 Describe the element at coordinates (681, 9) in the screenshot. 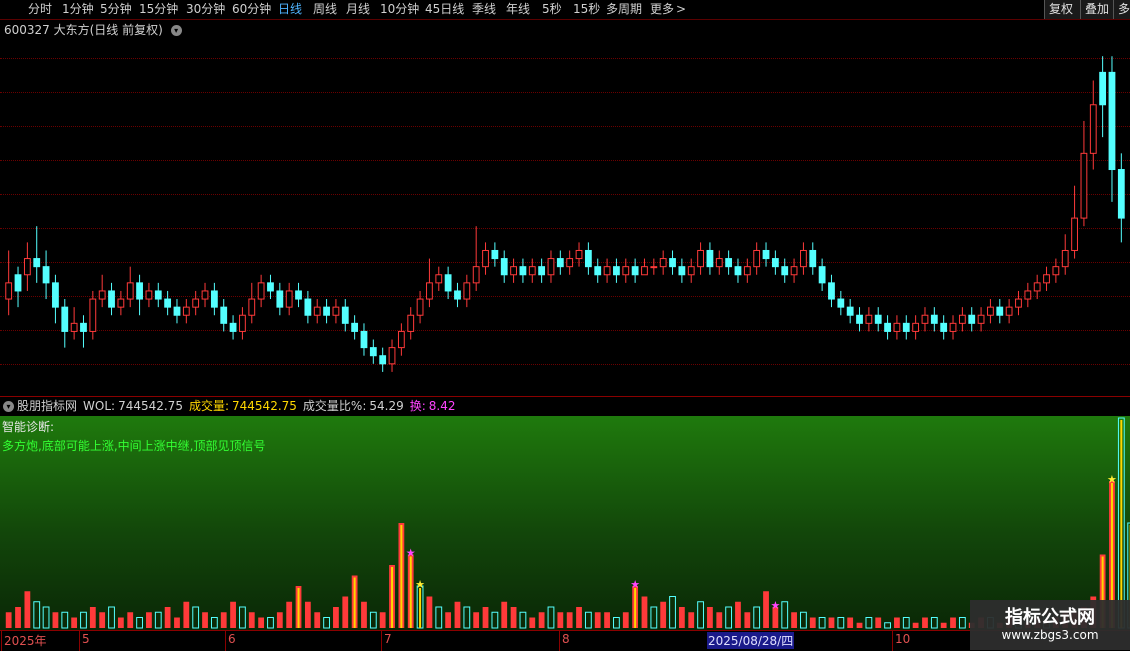

I see `more-chevron-icon: >` at that location.